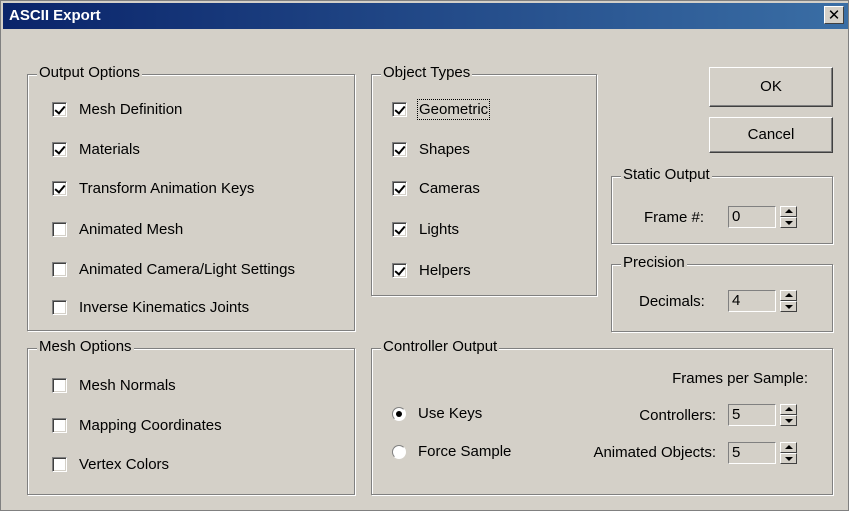  I want to click on animated-objects-label: Animated Objects:, so click(654, 452).